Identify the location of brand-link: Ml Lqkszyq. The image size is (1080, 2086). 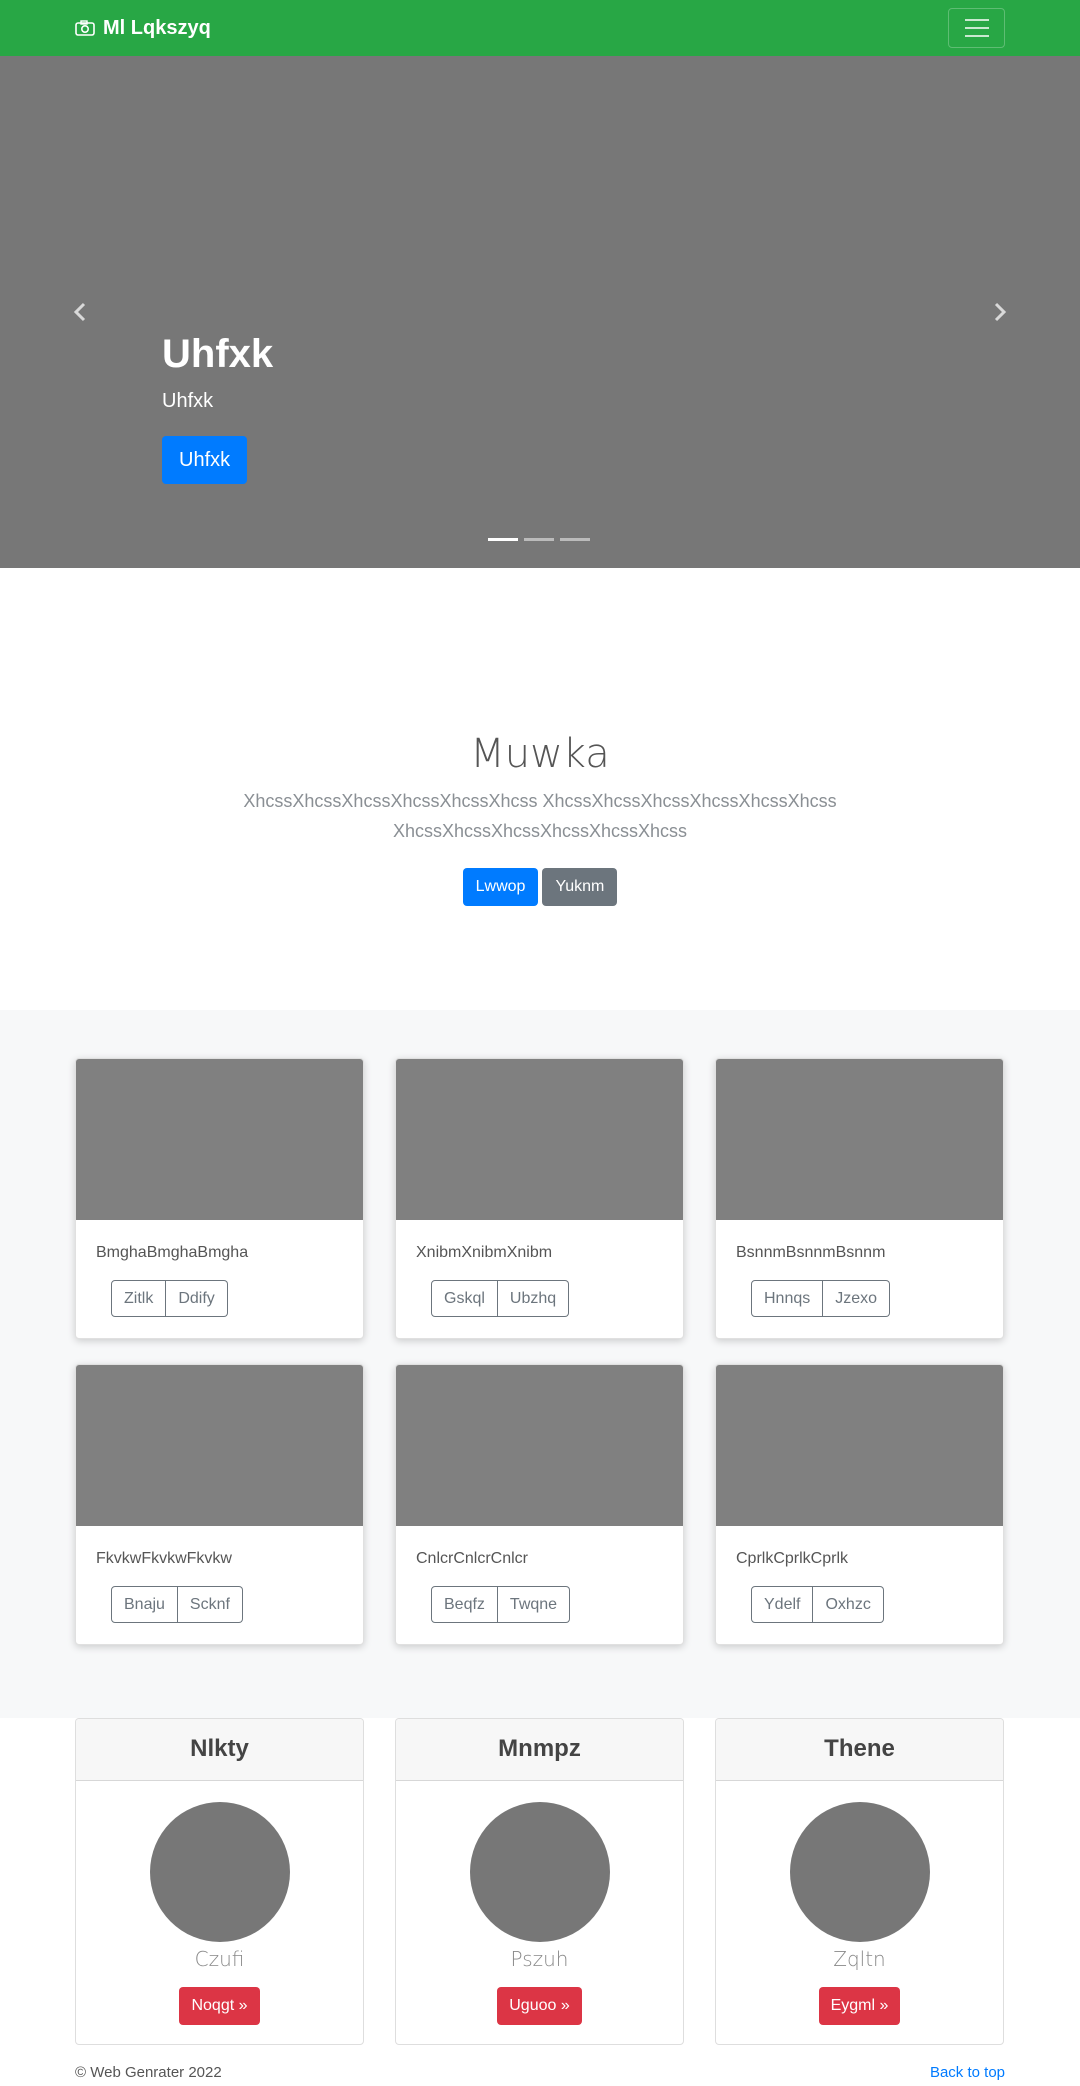
(143, 28).